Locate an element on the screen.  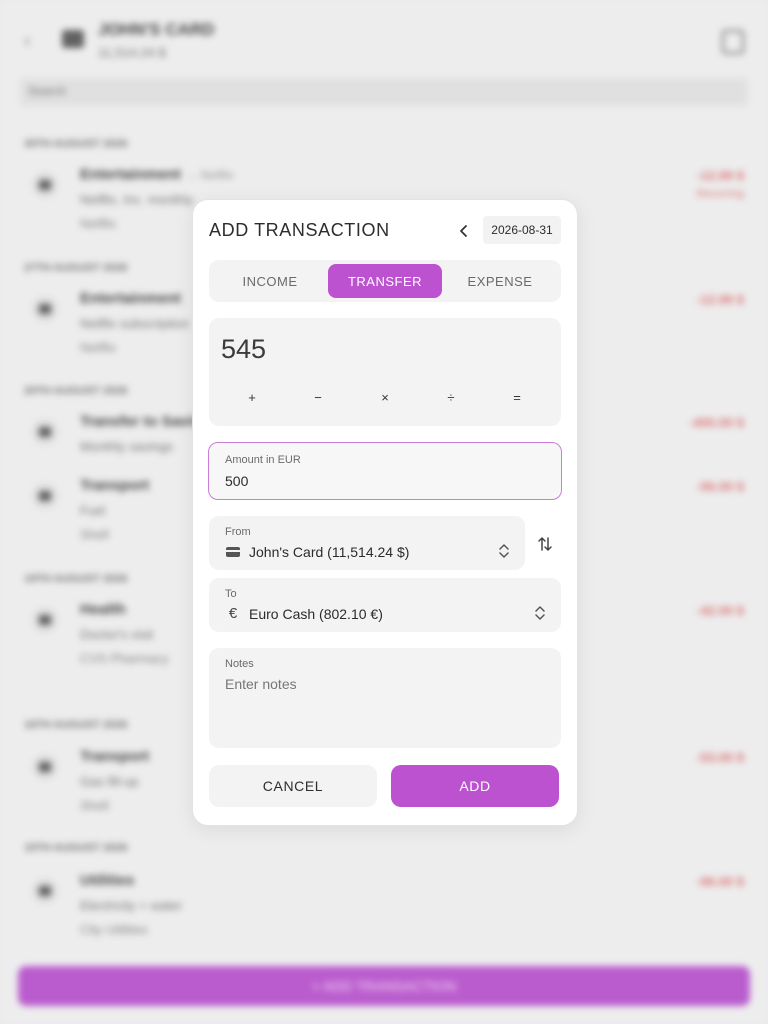
tab-expense: EXPENSE is located at coordinates (500, 281).